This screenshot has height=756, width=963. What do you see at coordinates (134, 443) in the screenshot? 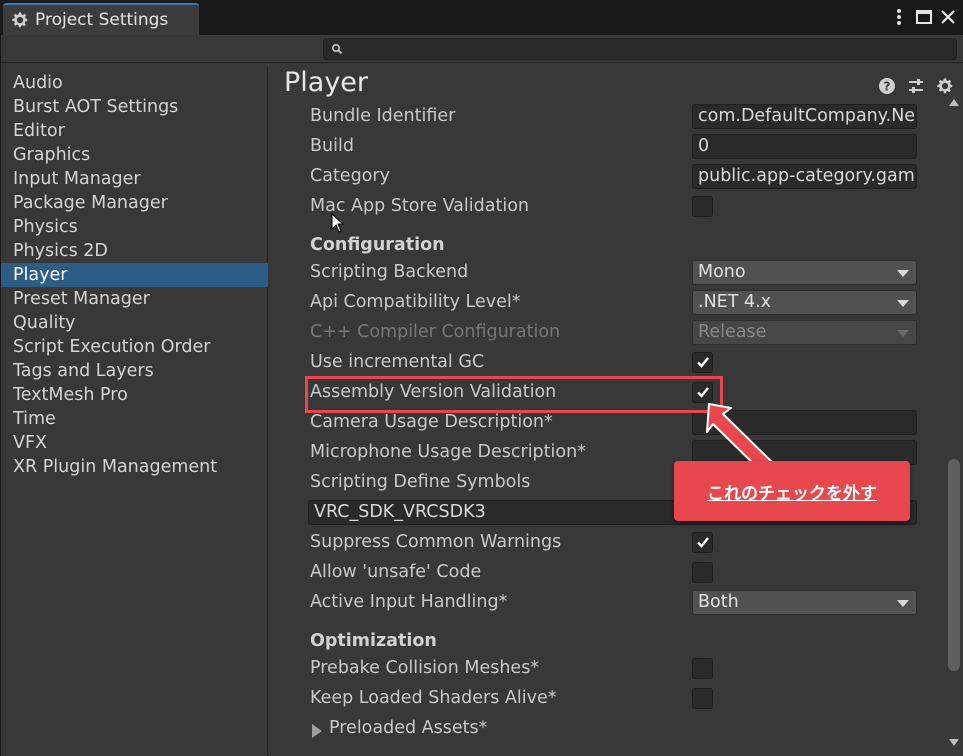
I see `sidebar-item-vfx: VFX` at bounding box center [134, 443].